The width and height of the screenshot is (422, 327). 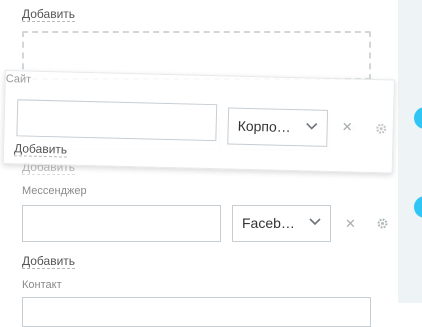 What do you see at coordinates (410, 151) in the screenshot?
I see `right-panel-strip` at bounding box center [410, 151].